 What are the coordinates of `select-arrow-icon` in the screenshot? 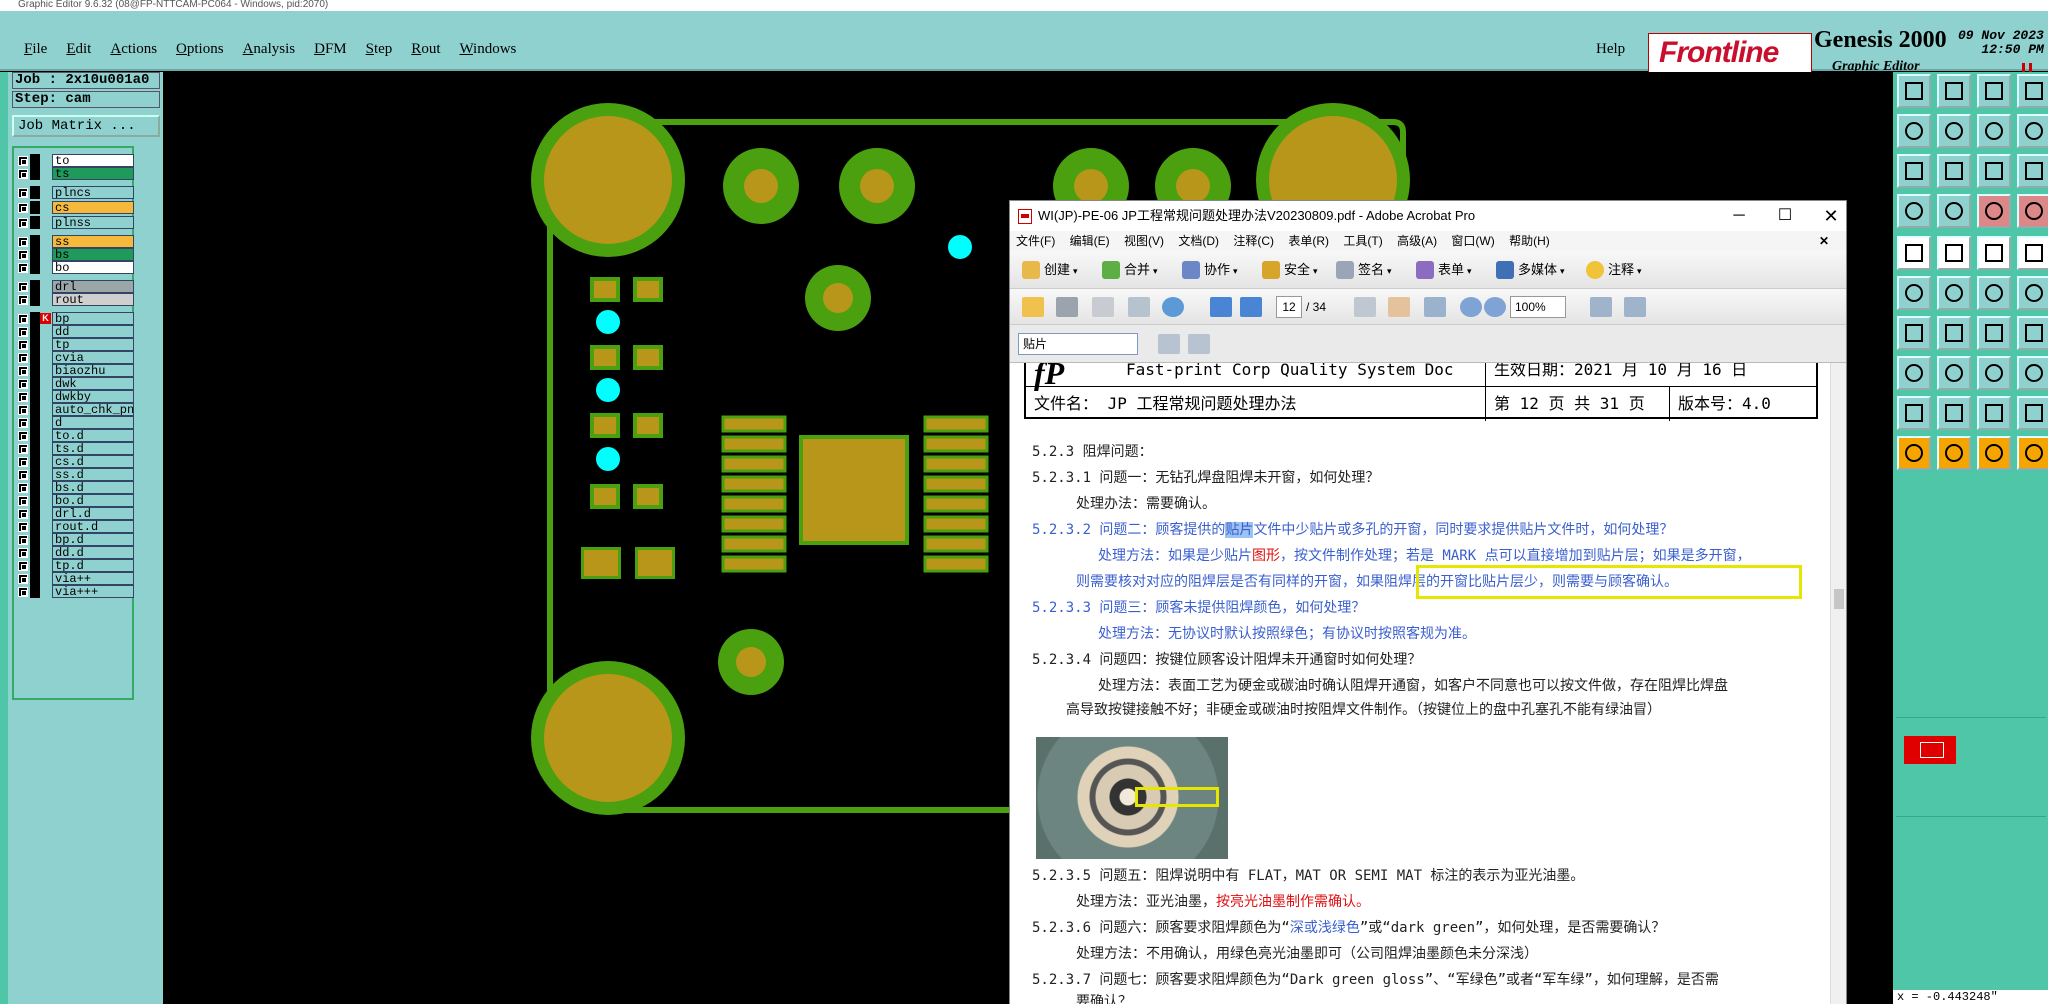 It's located at (1914, 453).